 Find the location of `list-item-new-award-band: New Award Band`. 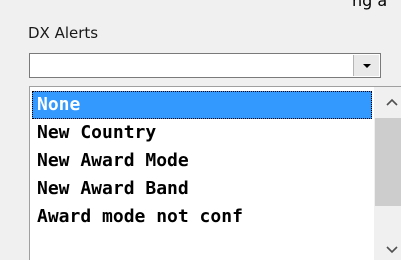

list-item-new-award-band: New Award Band is located at coordinates (202, 189).